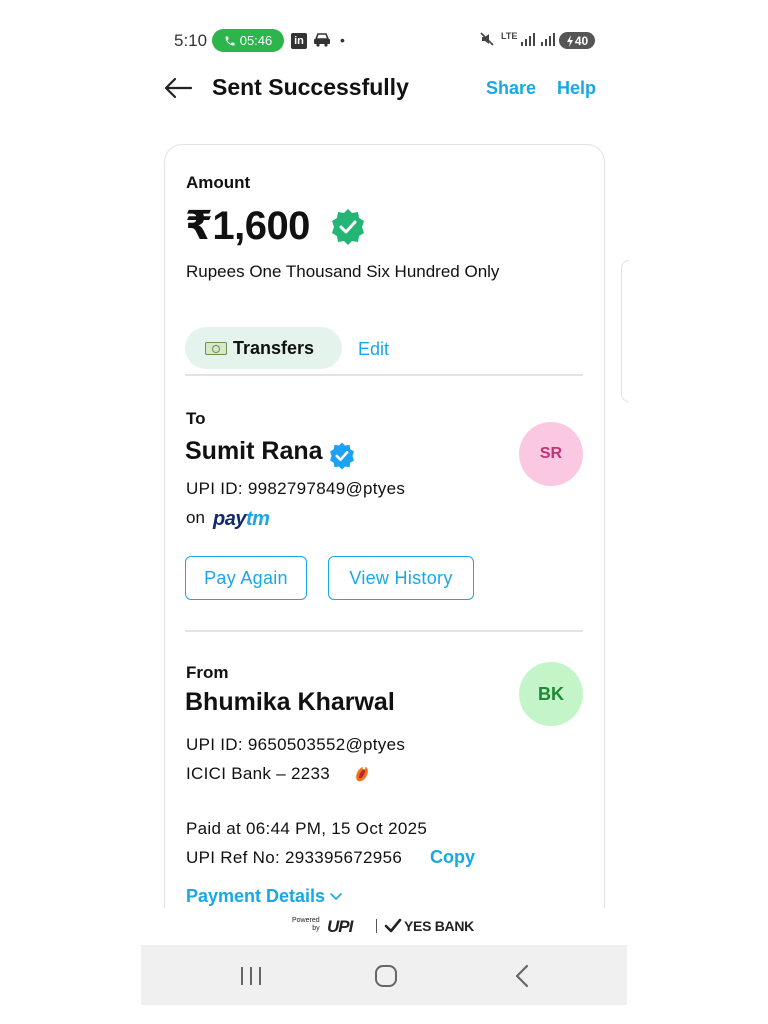 The height and width of the screenshot is (1024, 768). Describe the element at coordinates (523, 976) in the screenshot. I see `system-back-icon` at that location.